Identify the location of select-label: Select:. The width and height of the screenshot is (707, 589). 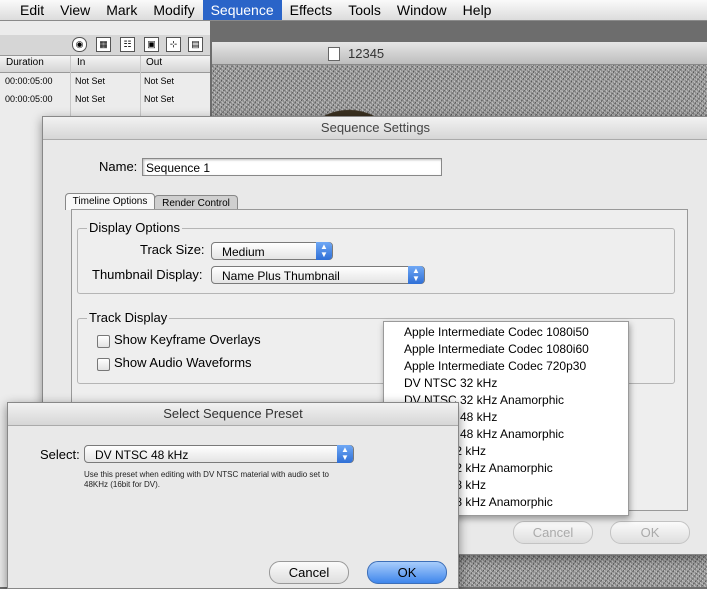
(60, 454).